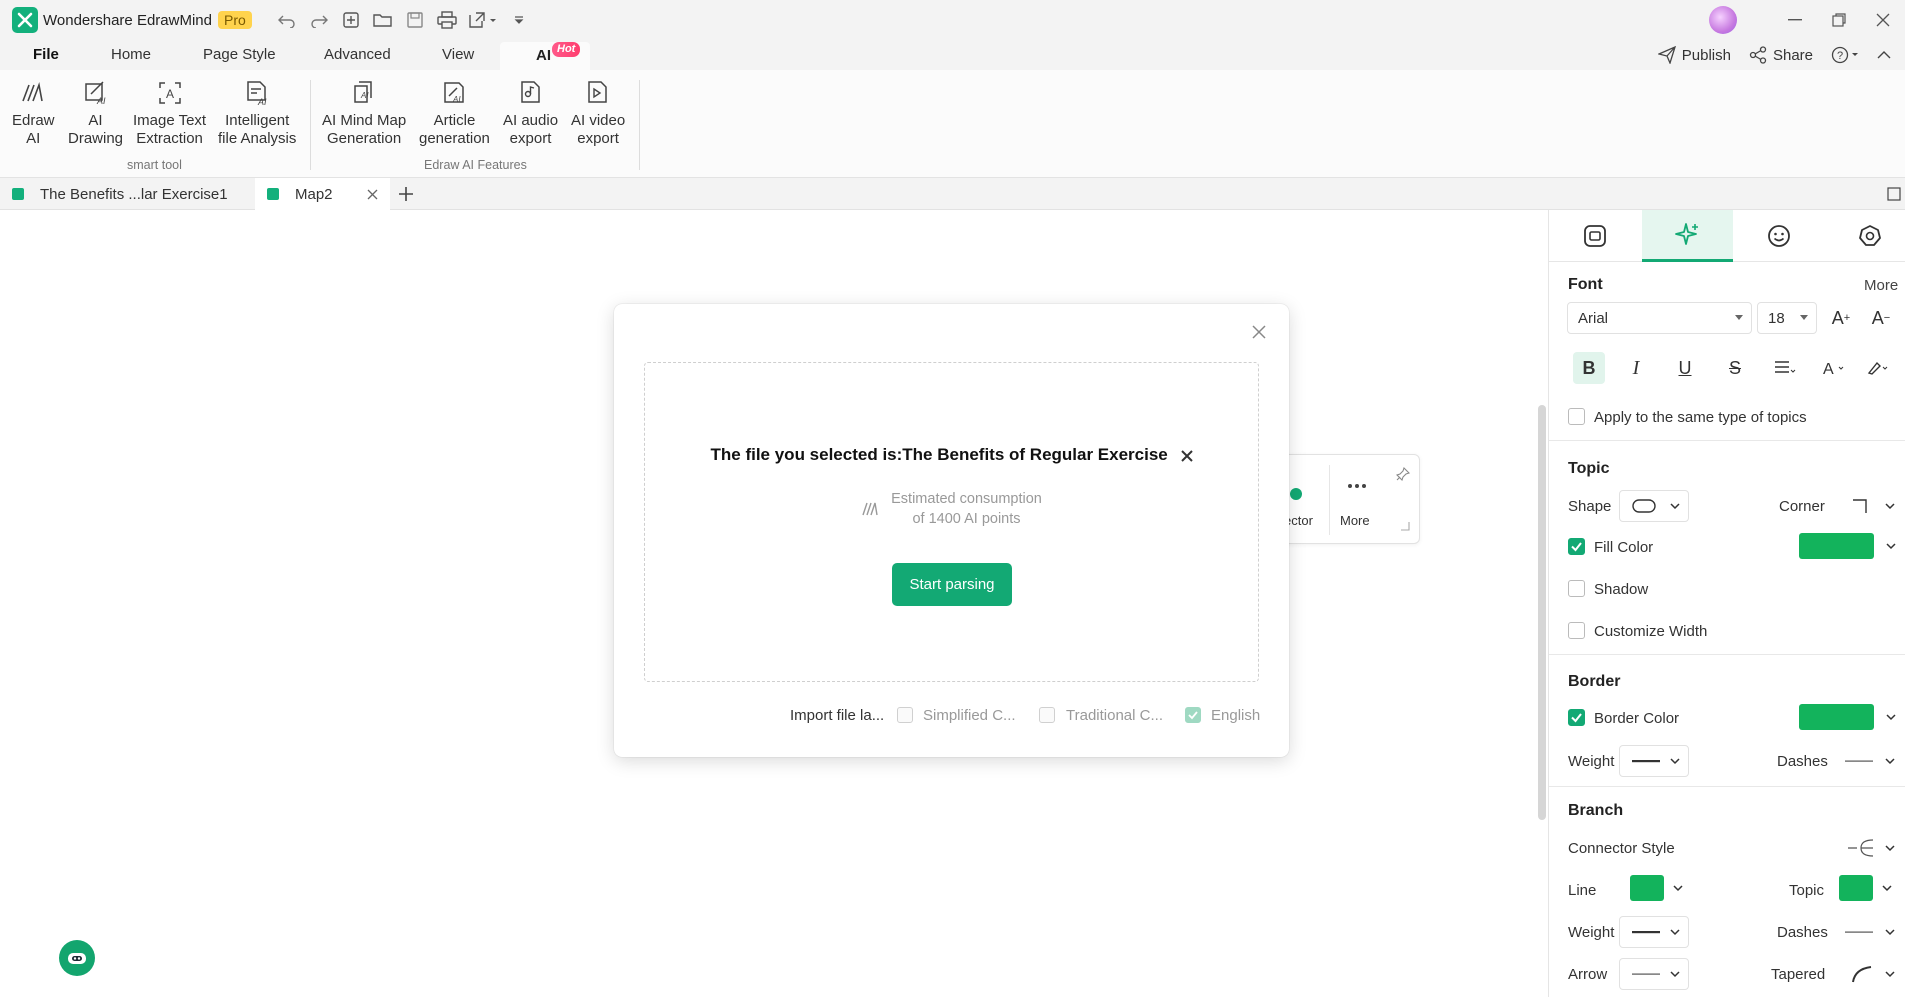 The width and height of the screenshot is (1905, 997). I want to click on intelligent-file-analysis-button: AI Intelligent file Analysis, so click(257, 113).